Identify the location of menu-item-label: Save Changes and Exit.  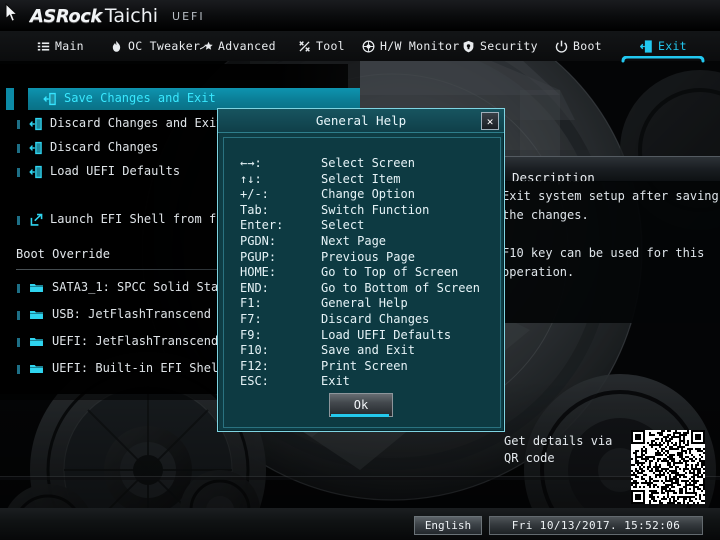
(140, 98).